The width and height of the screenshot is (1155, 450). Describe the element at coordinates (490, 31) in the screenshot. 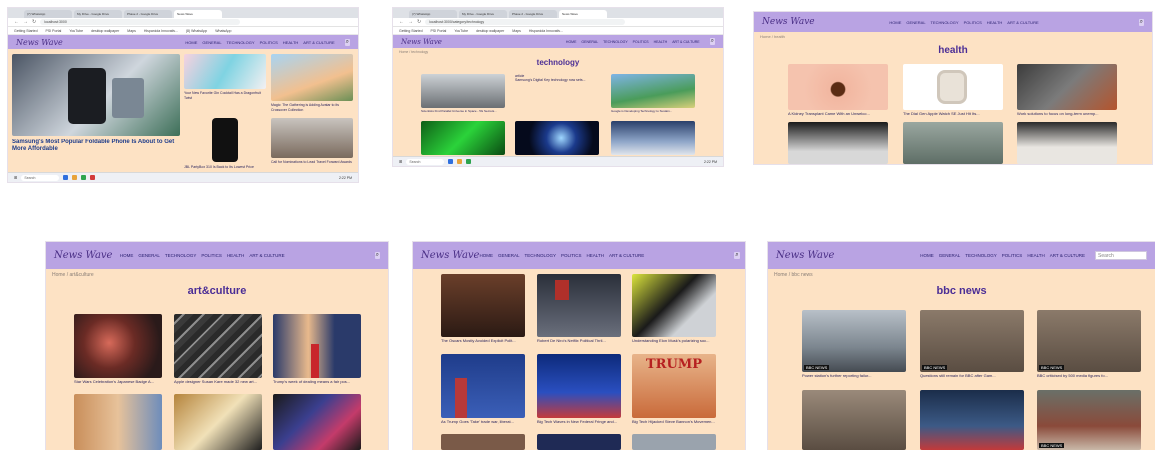

I see `bookmark: desktop wallpaper` at that location.